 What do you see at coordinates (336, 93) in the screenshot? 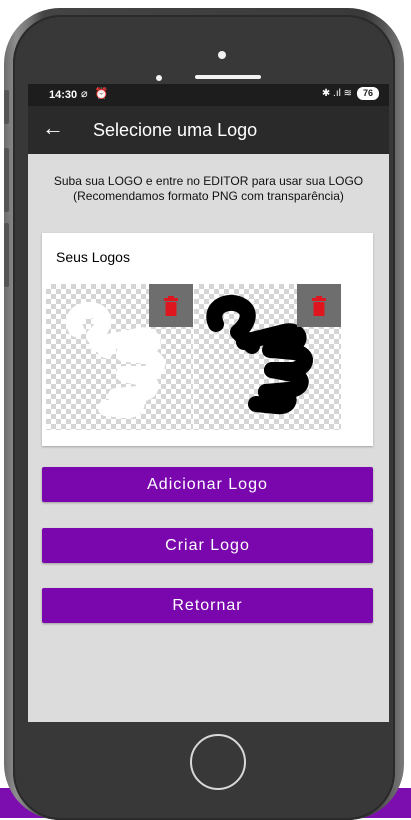
I see `signal-wifi-icons: ✱ .ıl ≋` at bounding box center [336, 93].